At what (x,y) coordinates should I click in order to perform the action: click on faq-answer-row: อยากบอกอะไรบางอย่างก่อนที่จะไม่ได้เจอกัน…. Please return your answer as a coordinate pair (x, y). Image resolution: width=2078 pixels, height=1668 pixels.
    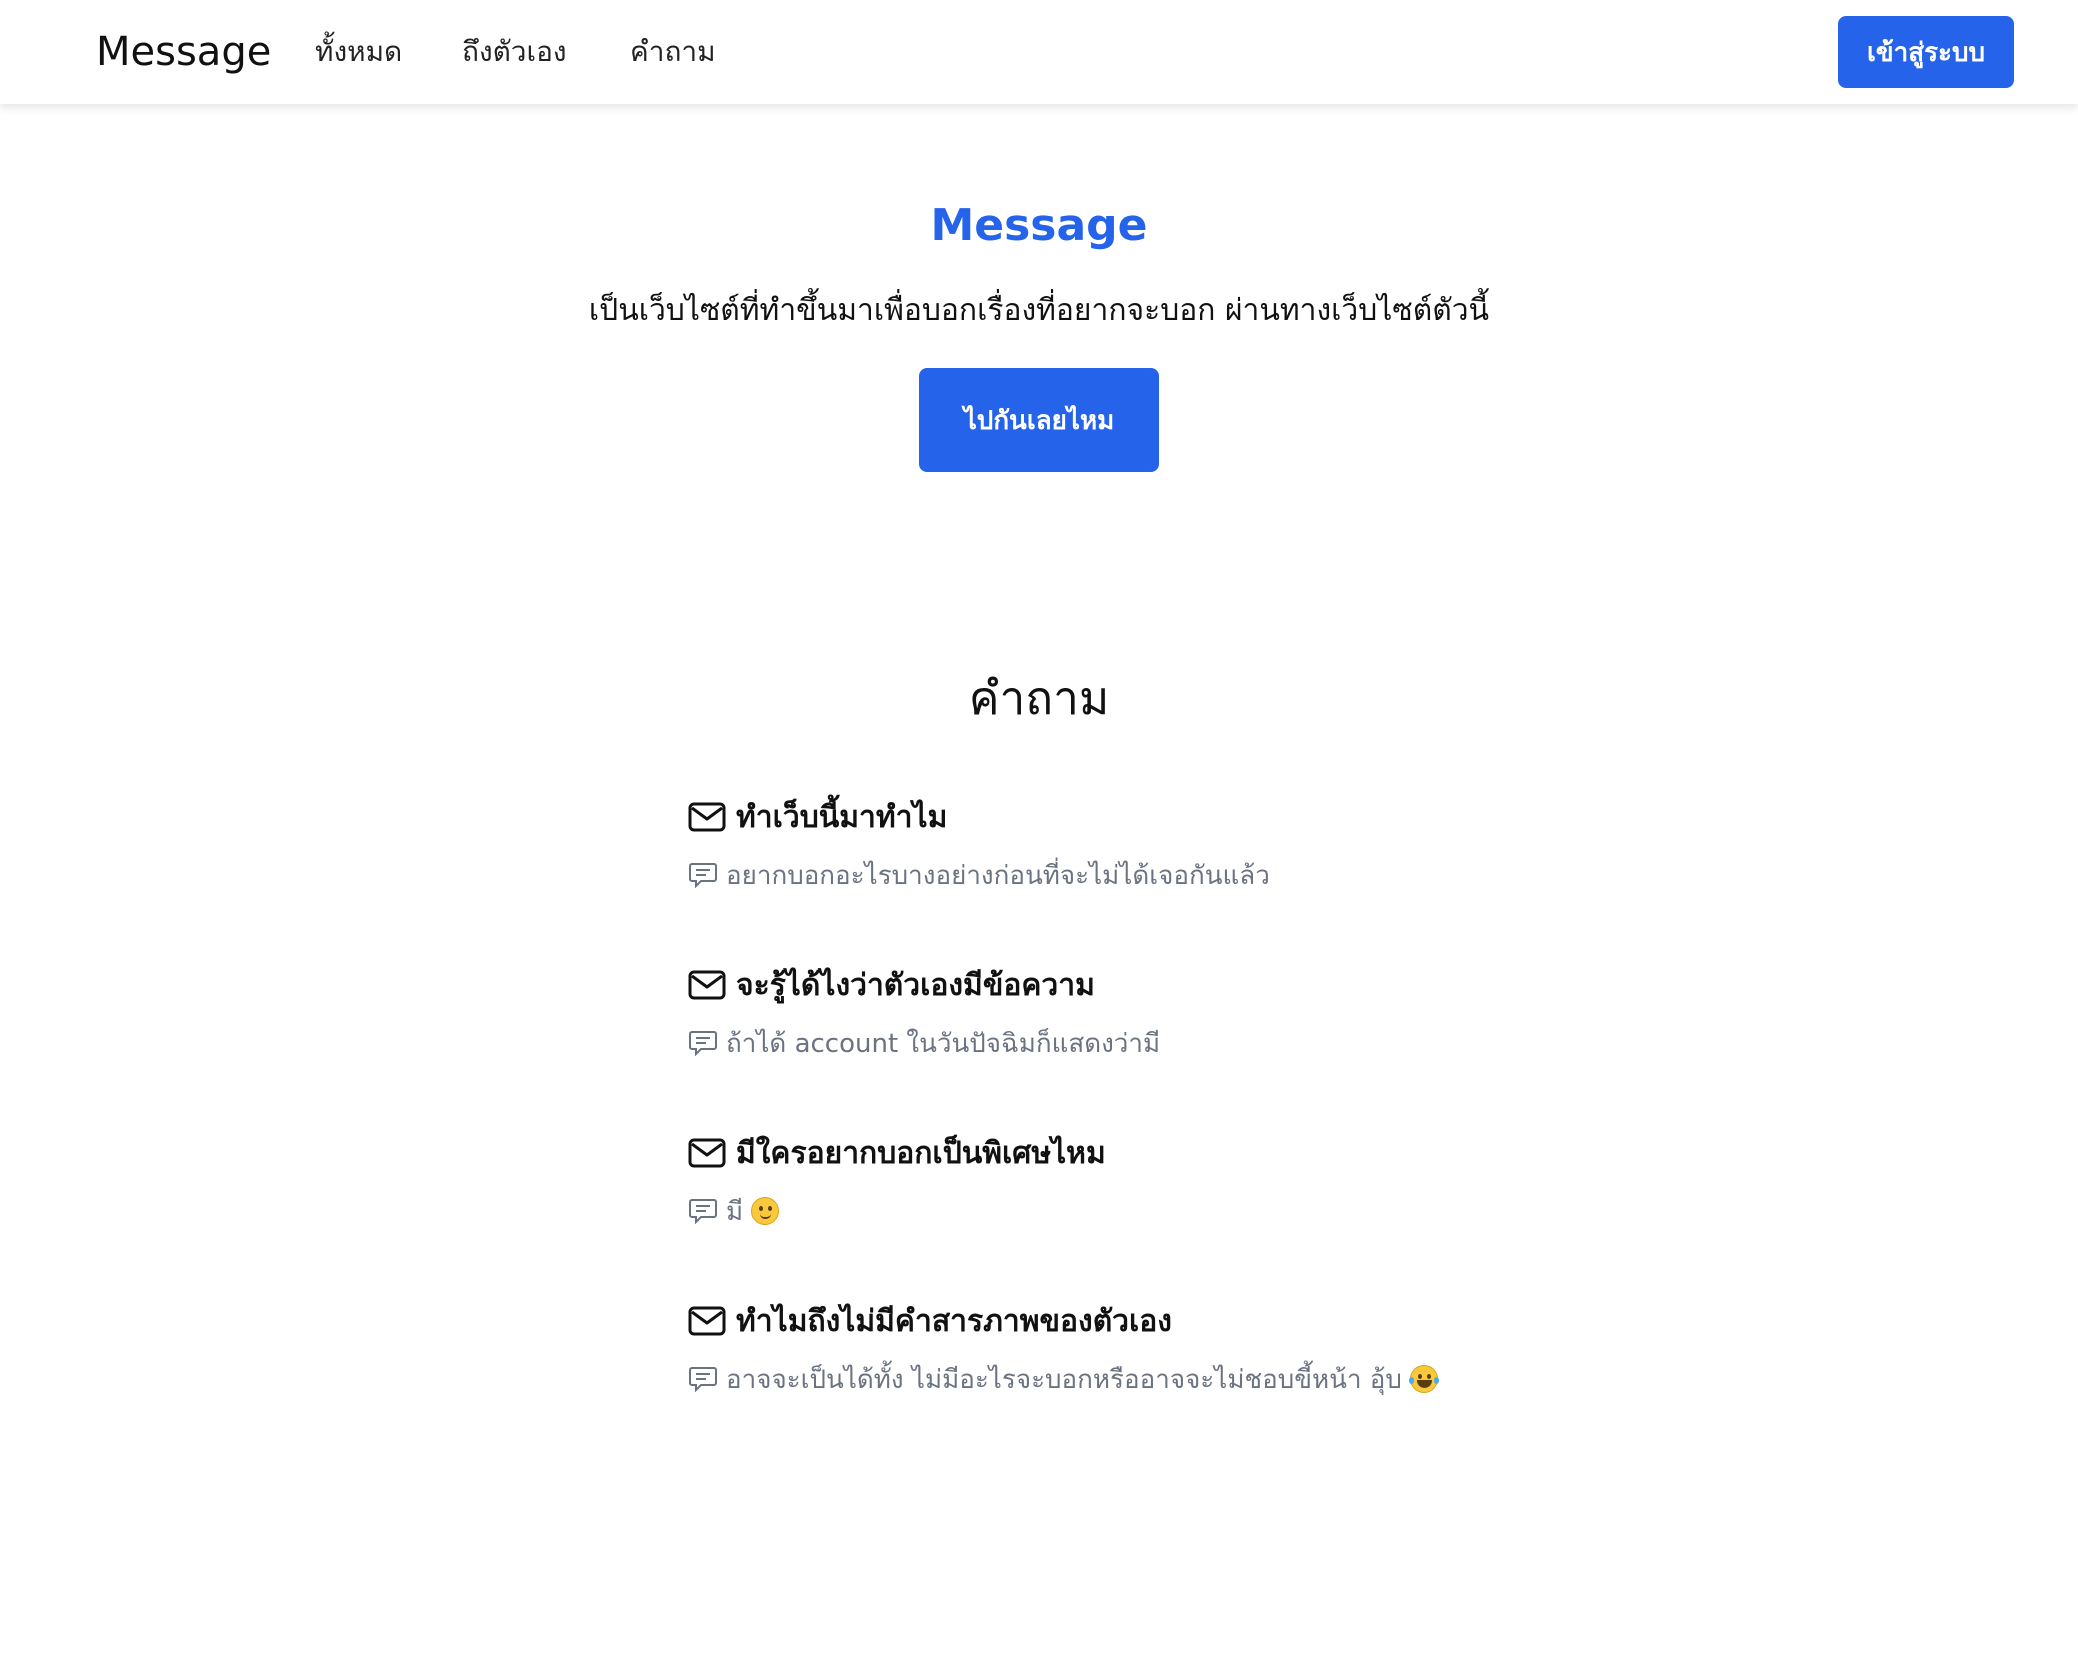
    Looking at the image, I should click on (1238, 875).